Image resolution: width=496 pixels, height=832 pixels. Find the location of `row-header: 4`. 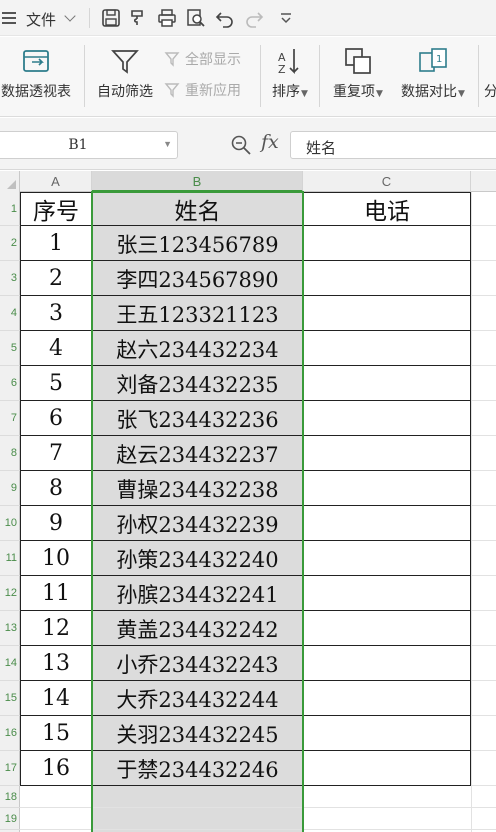

row-header: 4 is located at coordinates (10, 313).